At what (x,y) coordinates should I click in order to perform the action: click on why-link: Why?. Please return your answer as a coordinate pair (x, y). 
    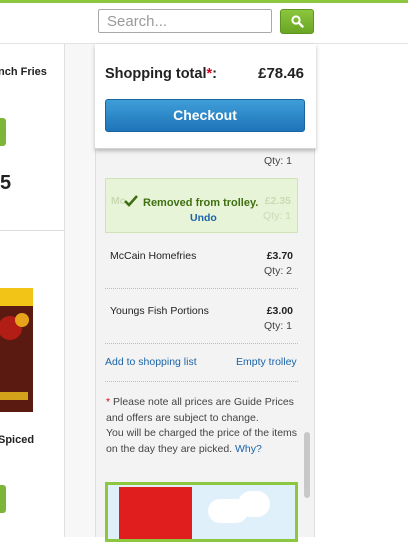
    Looking at the image, I should click on (248, 449).